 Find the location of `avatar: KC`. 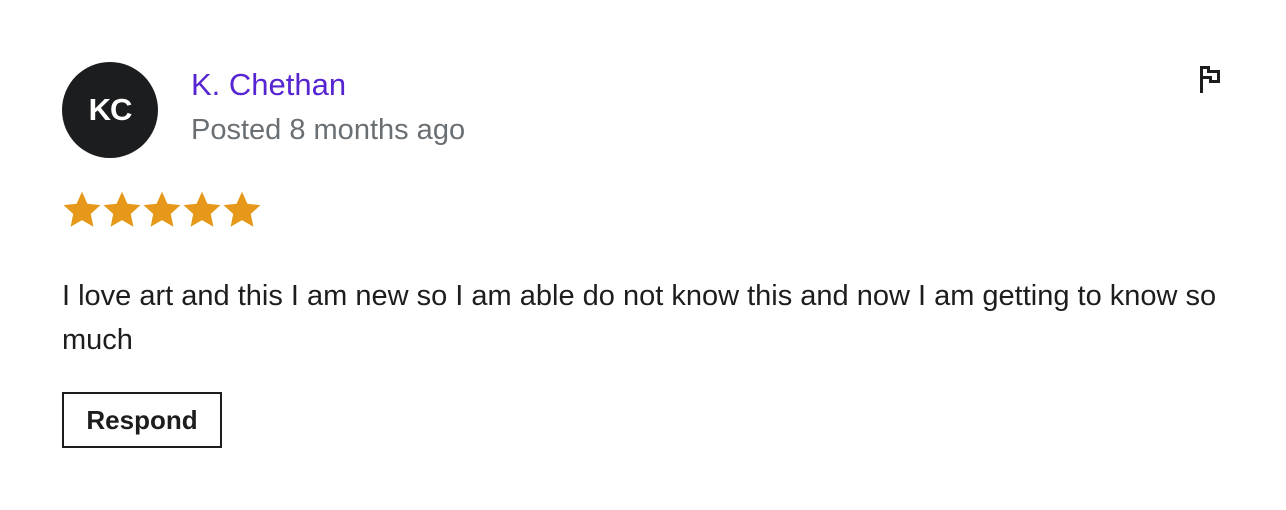

avatar: KC is located at coordinates (110, 110).